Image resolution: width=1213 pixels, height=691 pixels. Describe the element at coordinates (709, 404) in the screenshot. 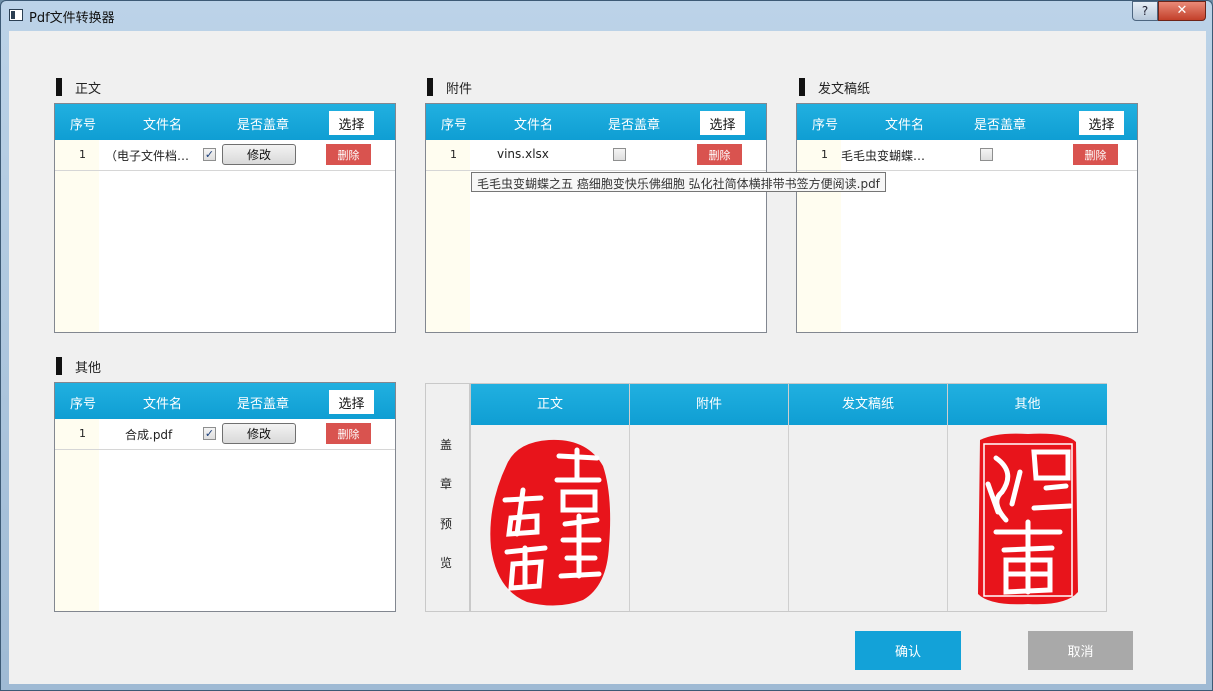

I see `preview-header-attachment: 附件` at that location.